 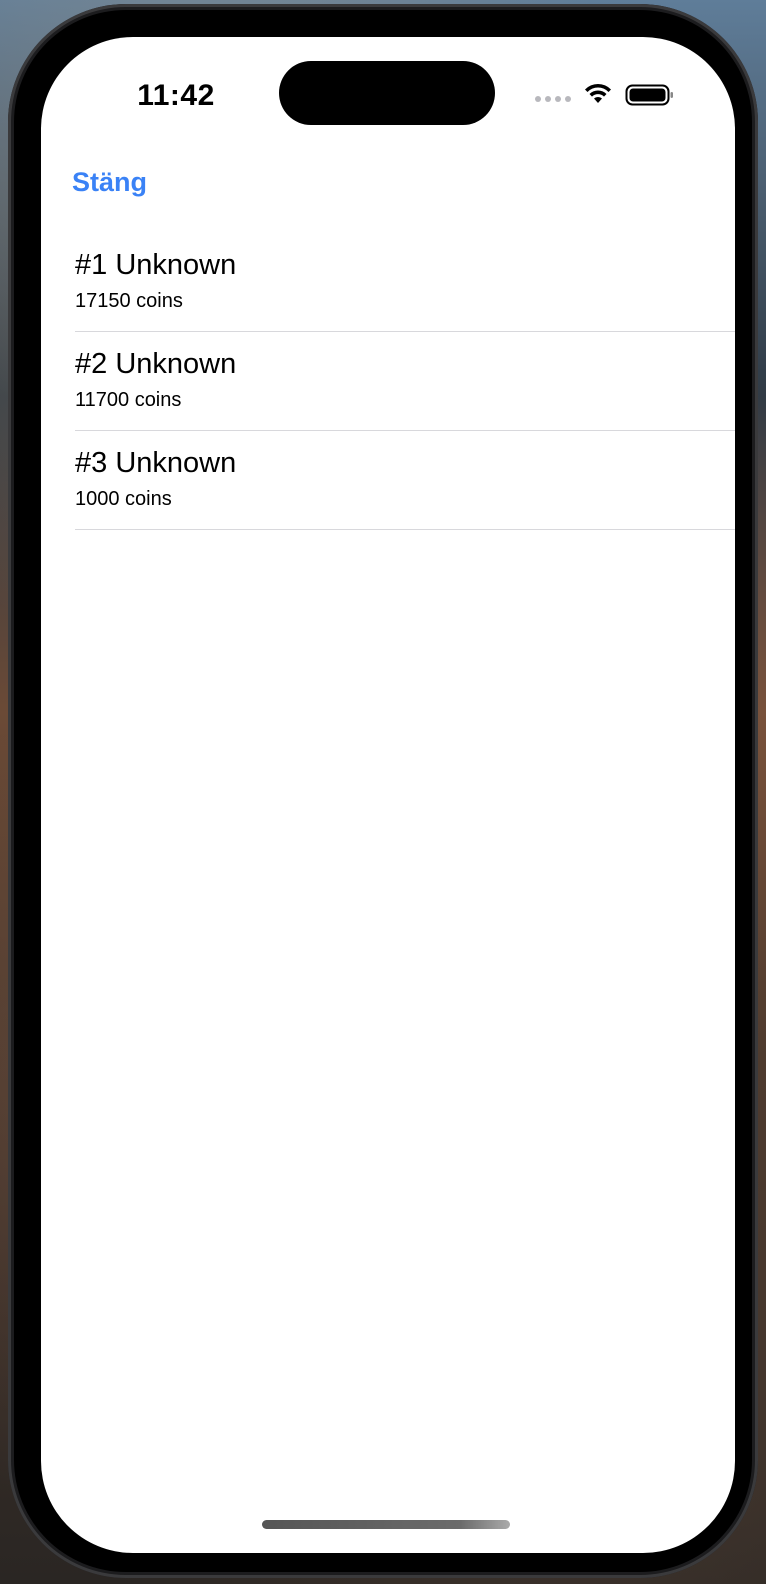 I want to click on status-time: 11:42, so click(x=176, y=95).